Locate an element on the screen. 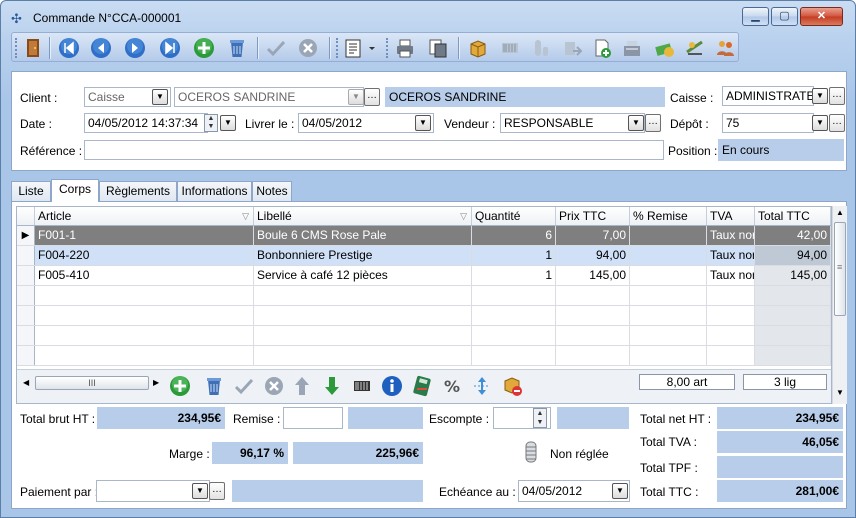 The height and width of the screenshot is (518, 856). column-header-quantite: Quantité is located at coordinates (514, 216).